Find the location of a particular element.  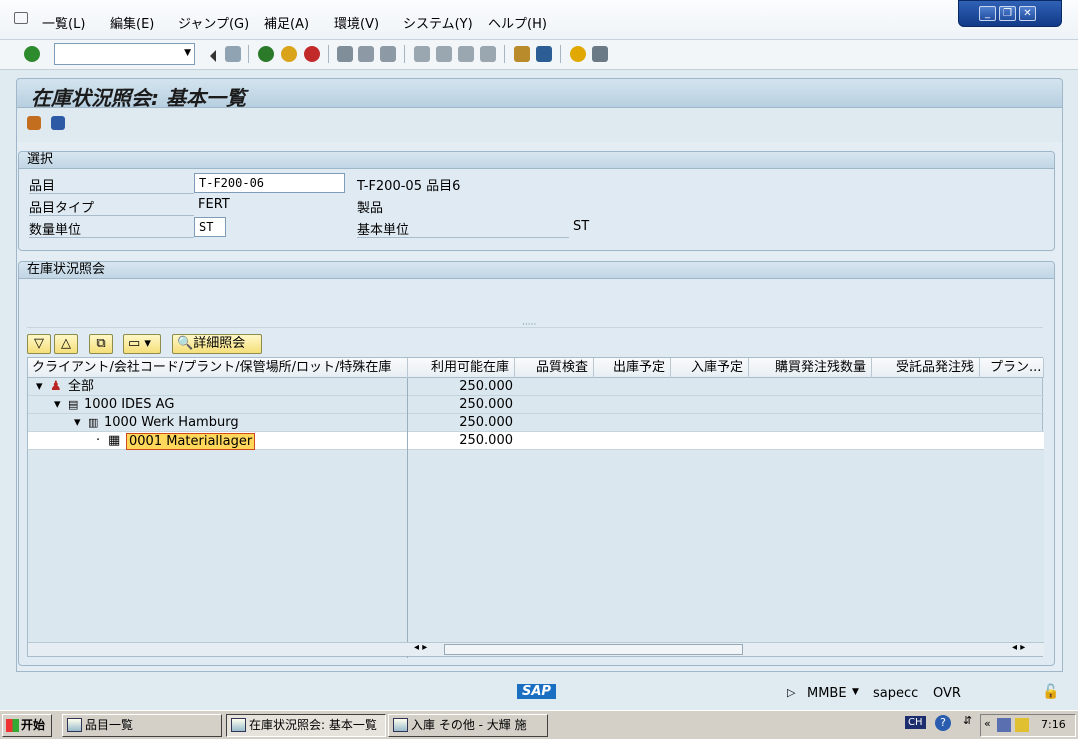

find-next-icon is located at coordinates (388, 54).